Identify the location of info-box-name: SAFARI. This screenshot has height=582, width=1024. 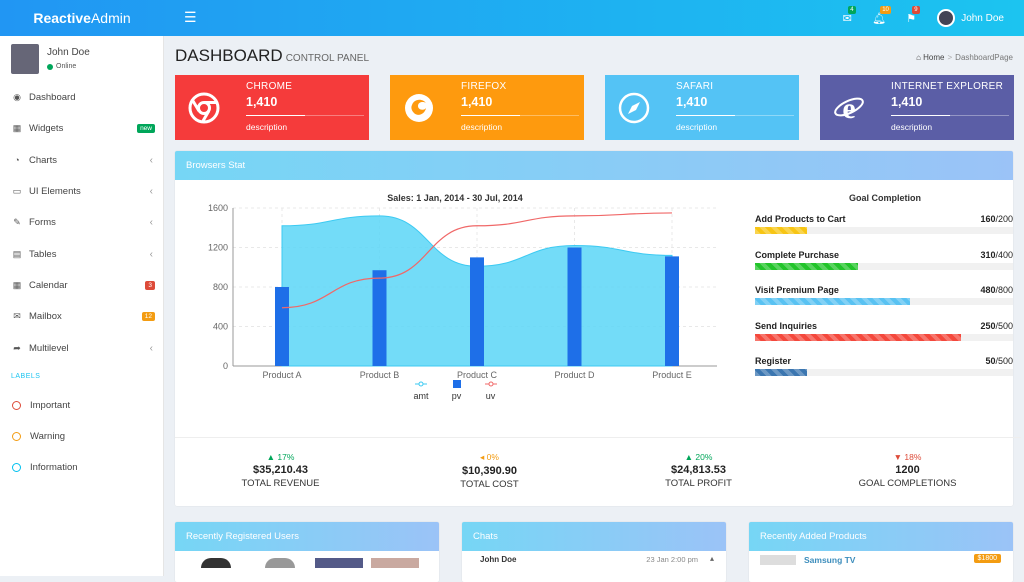
(695, 86).